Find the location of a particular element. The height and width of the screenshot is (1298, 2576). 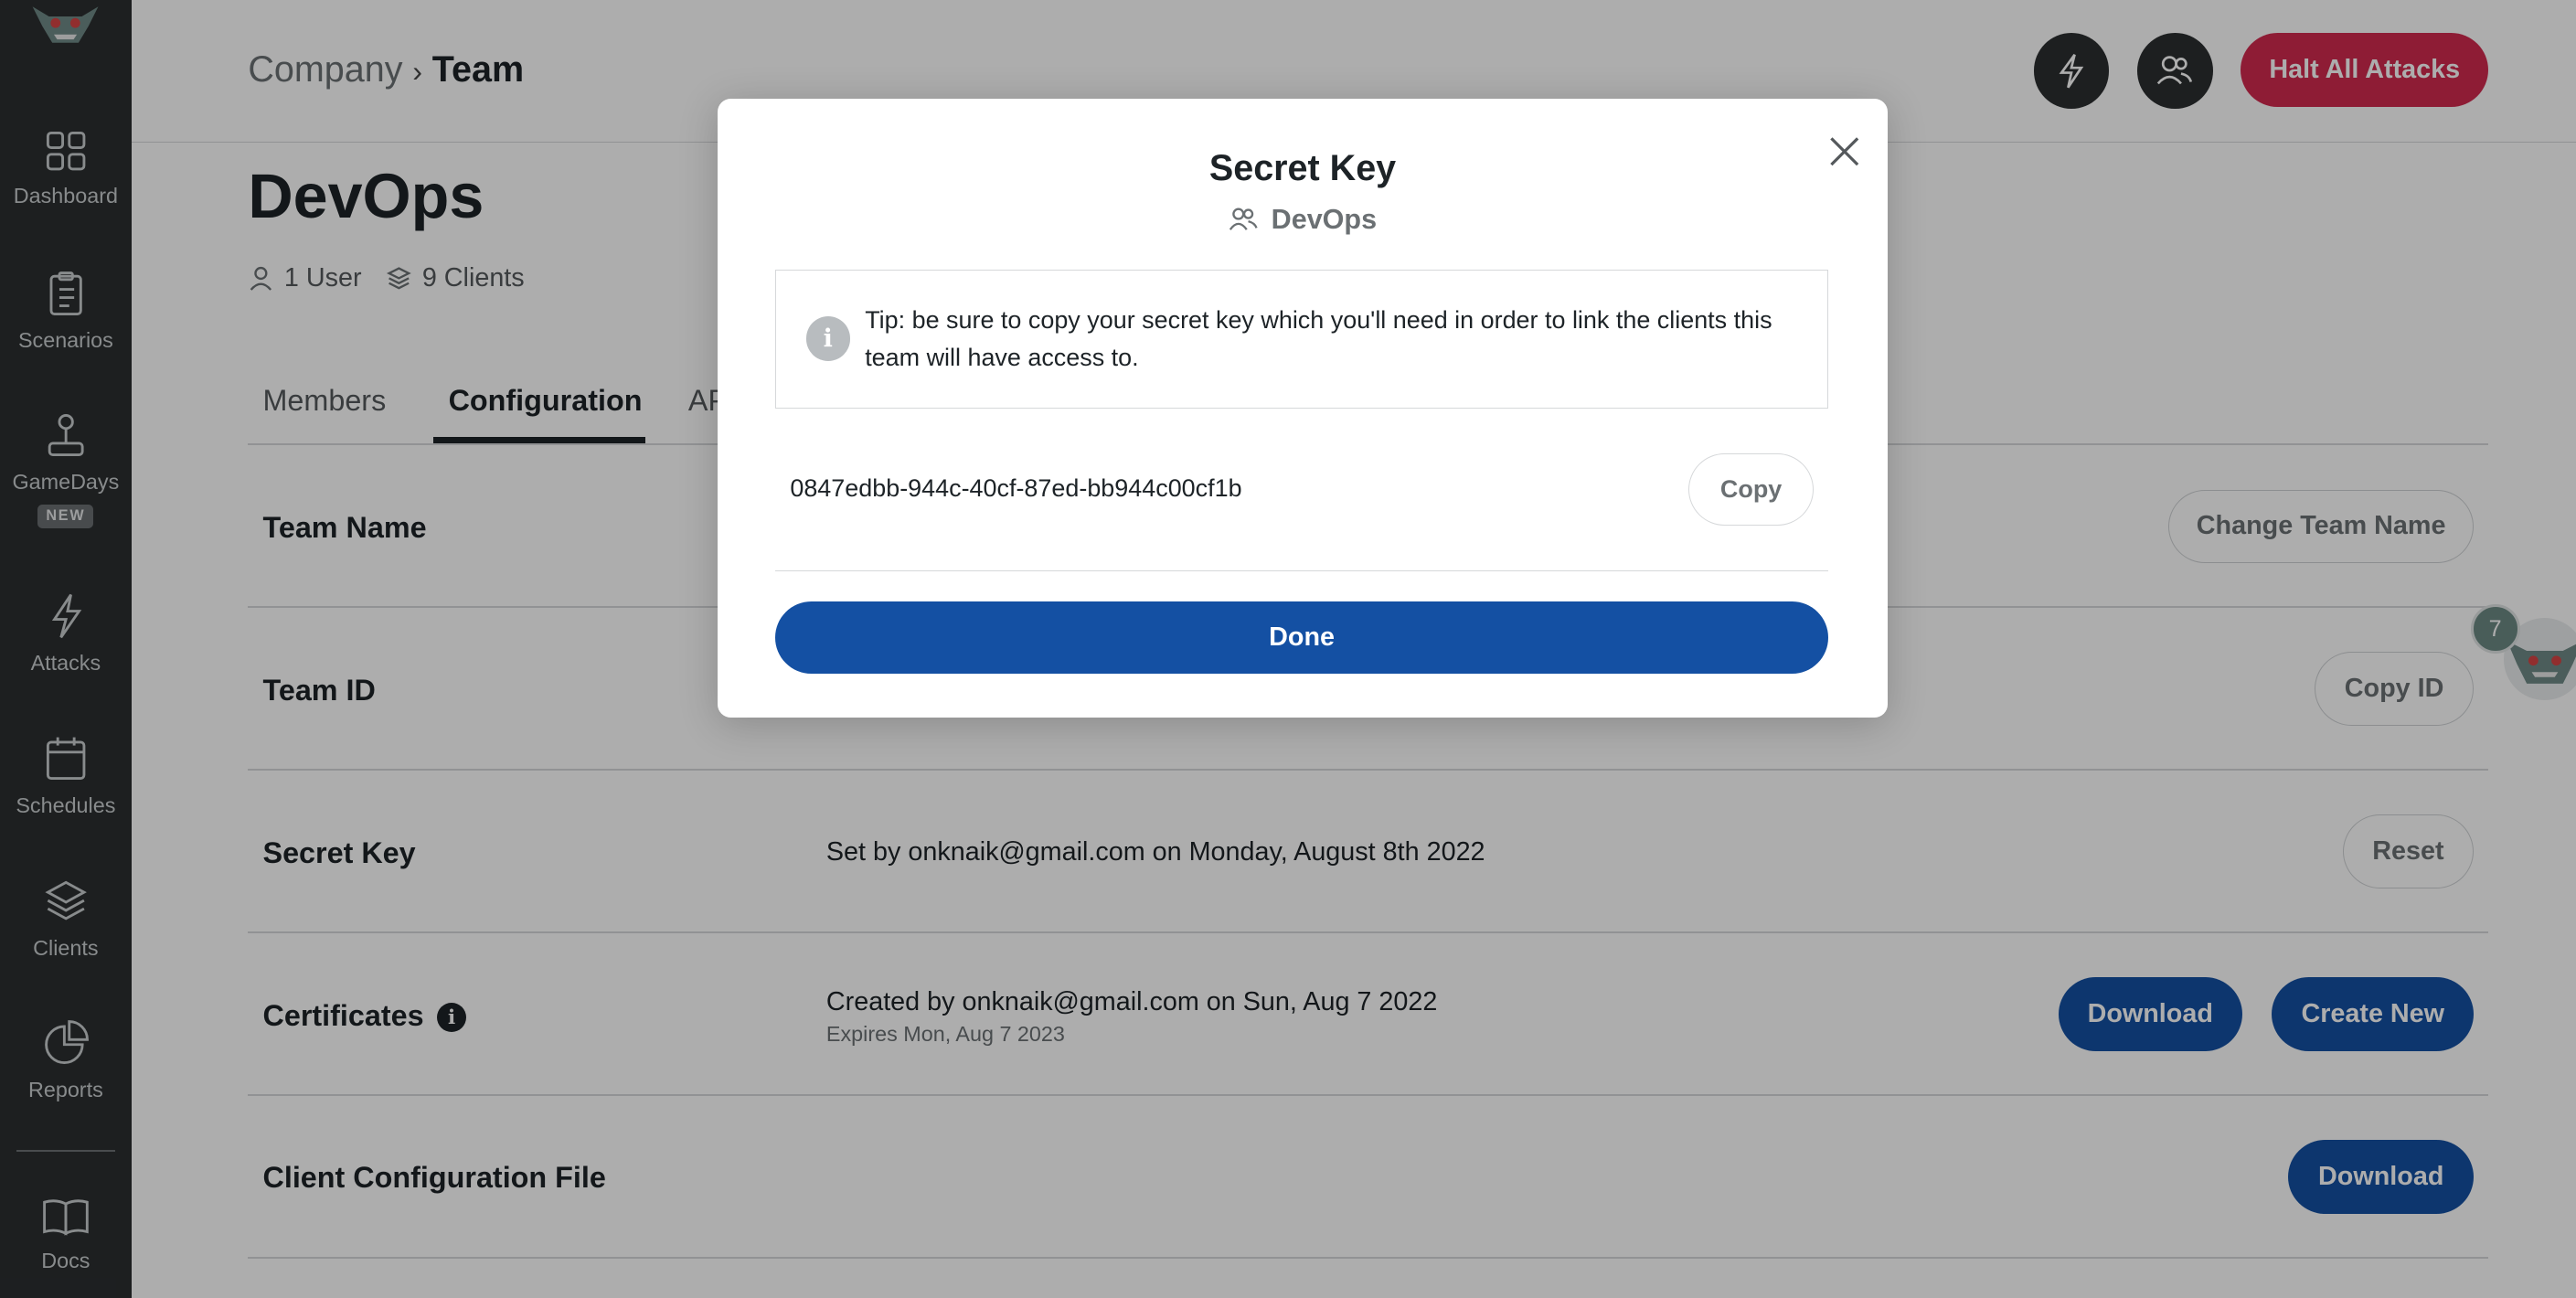

info-icon: i is located at coordinates (828, 338).